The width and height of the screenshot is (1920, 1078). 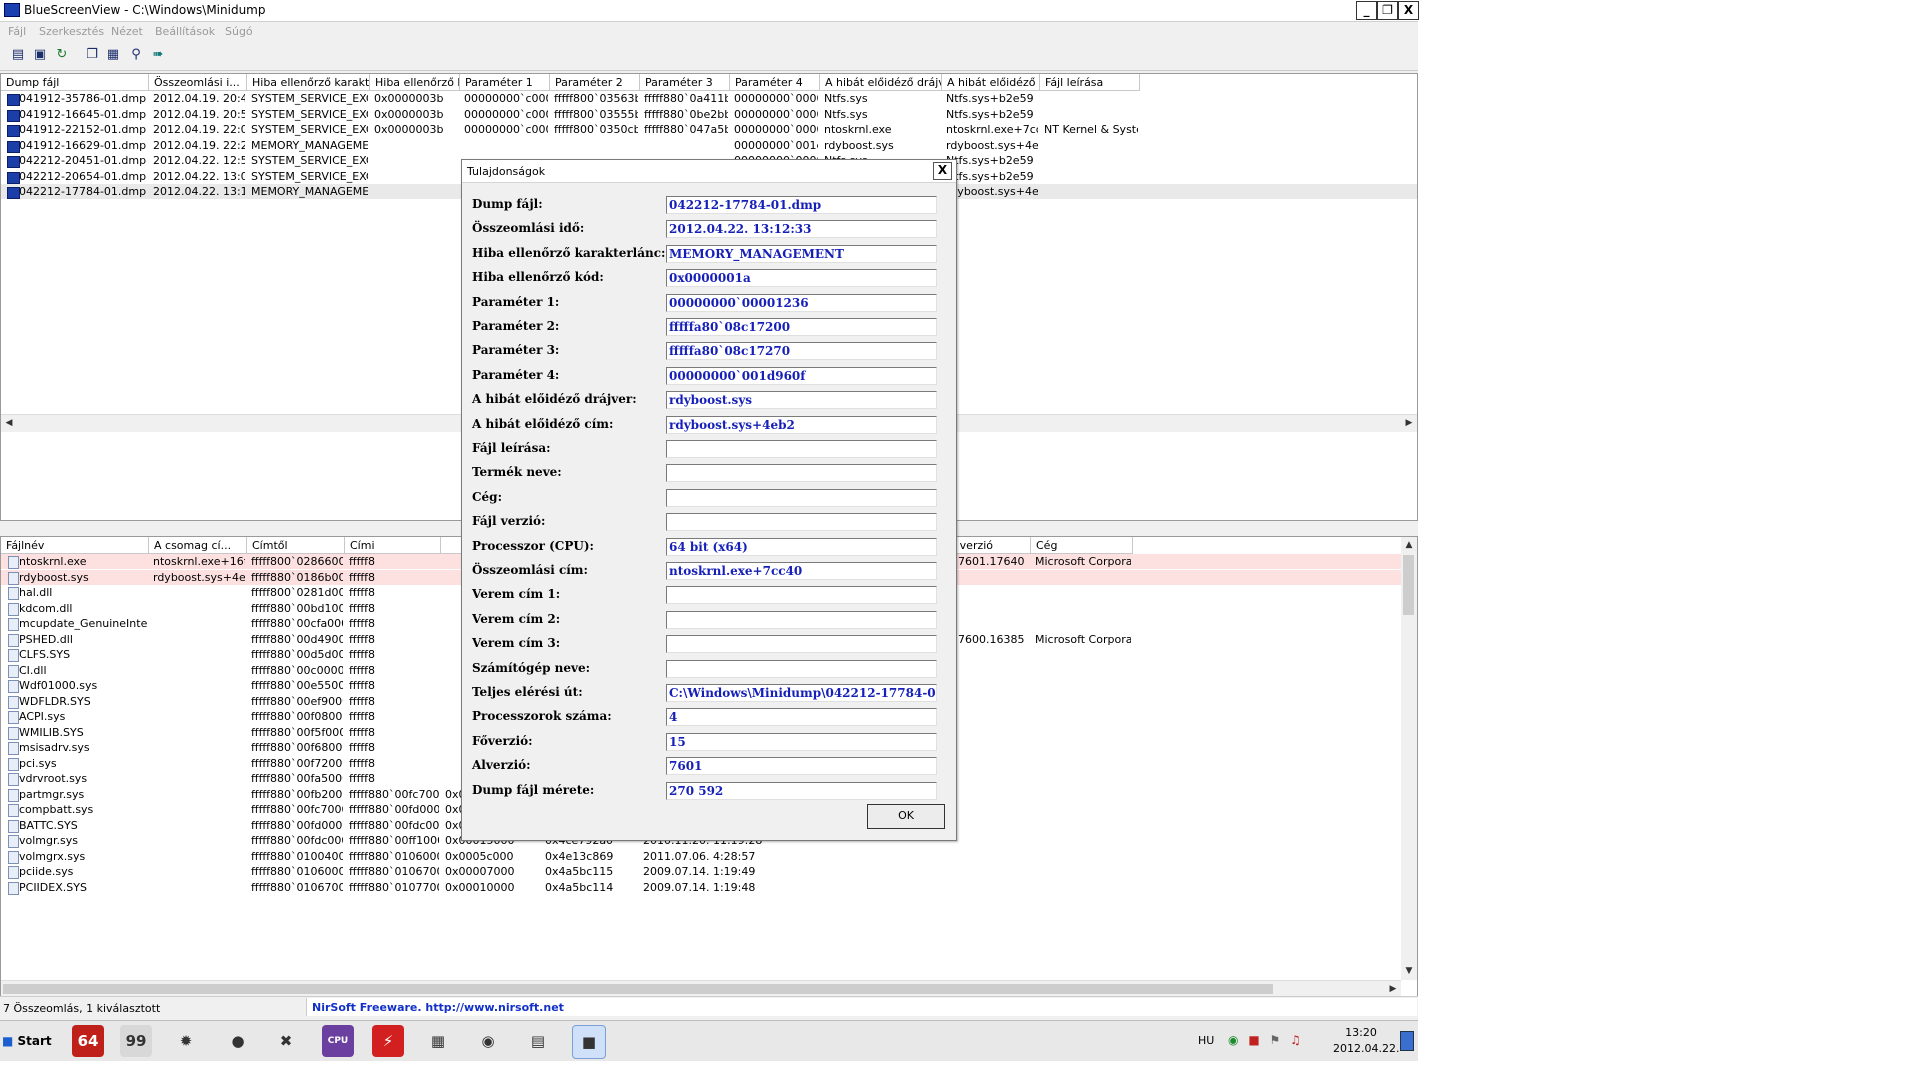 What do you see at coordinates (801, 229) in the screenshot?
I see `property-value-field: 2012.04.22. 13:12:33` at bounding box center [801, 229].